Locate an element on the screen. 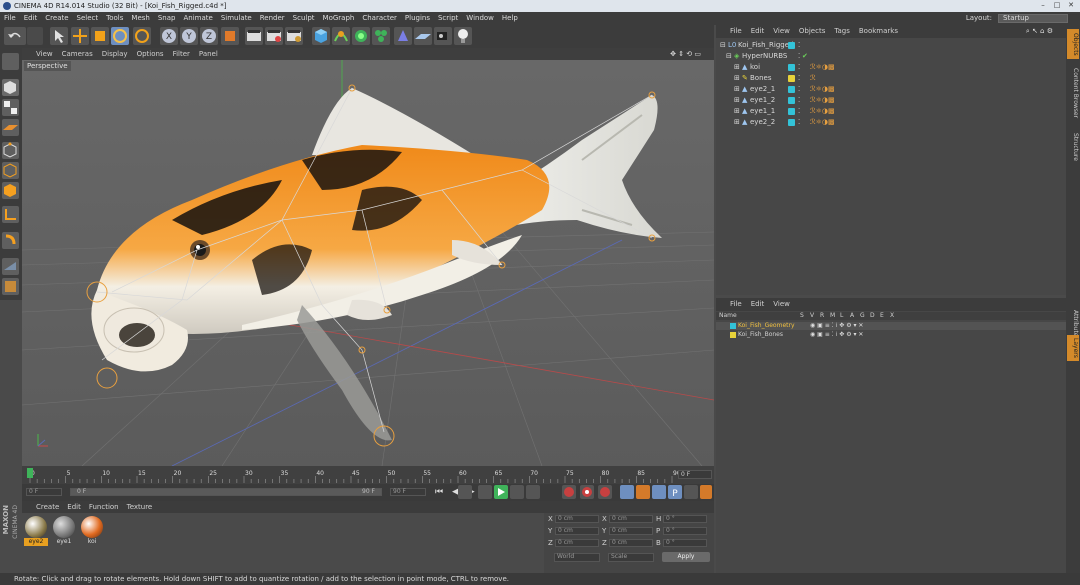  layout-dropdown: Startup is located at coordinates (1033, 18).